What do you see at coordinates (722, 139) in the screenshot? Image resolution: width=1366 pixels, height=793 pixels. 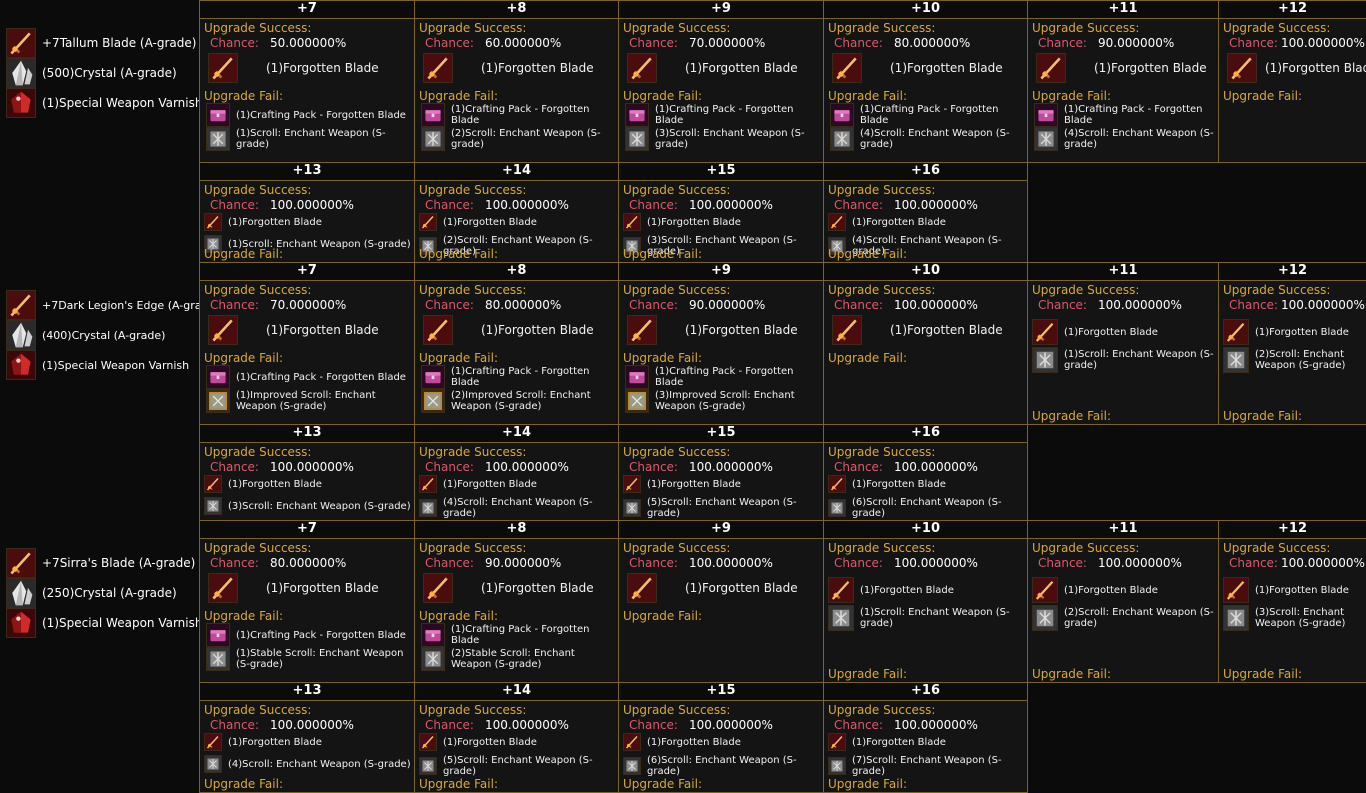 I see `item-row: (3)Scroll: Enchant Weapon (S-grade)` at bounding box center [722, 139].